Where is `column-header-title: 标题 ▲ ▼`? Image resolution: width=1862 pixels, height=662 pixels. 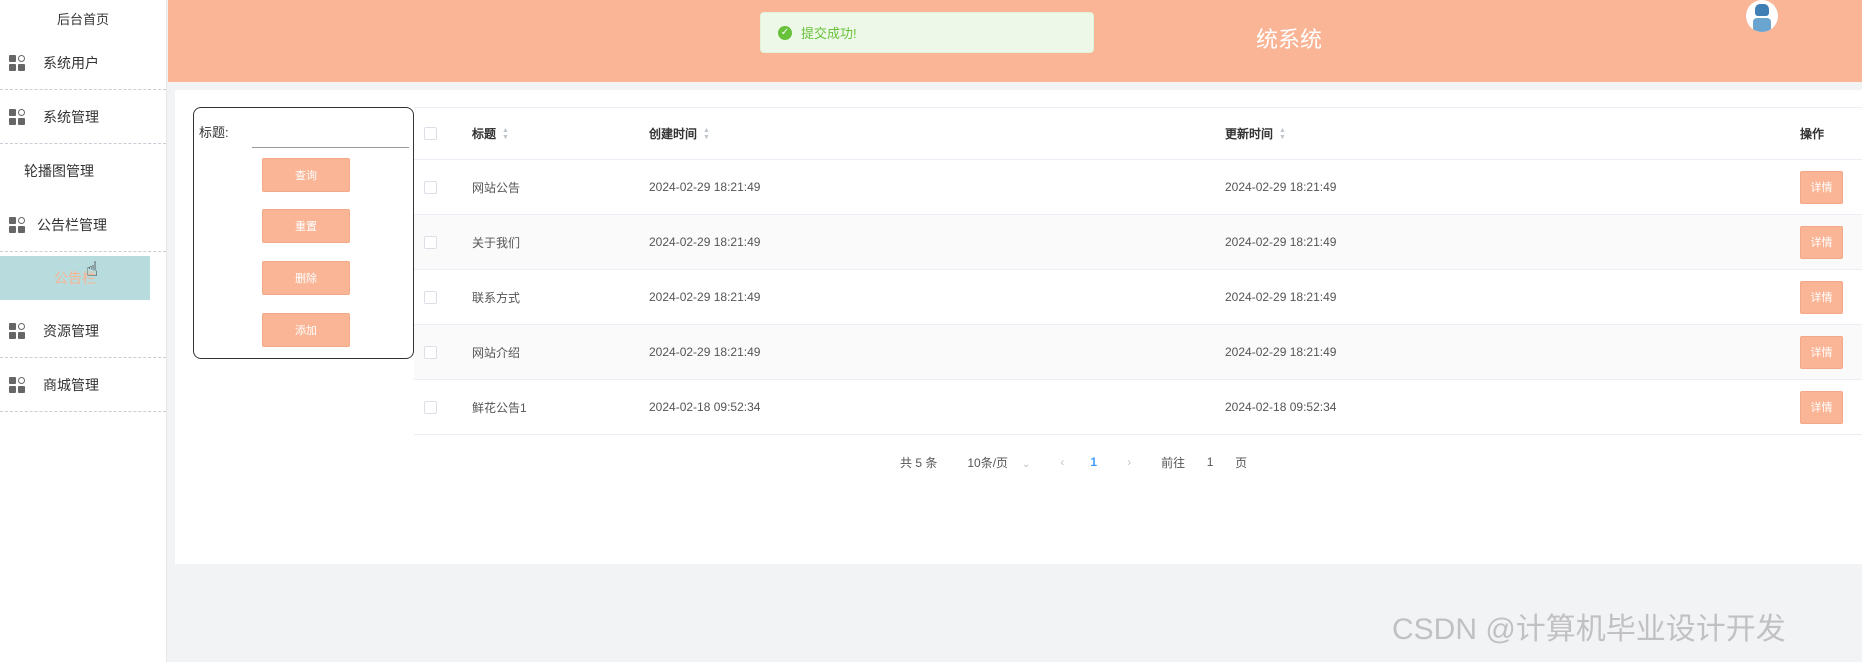
column-header-title: 标题 ▲ ▼ is located at coordinates (490, 133).